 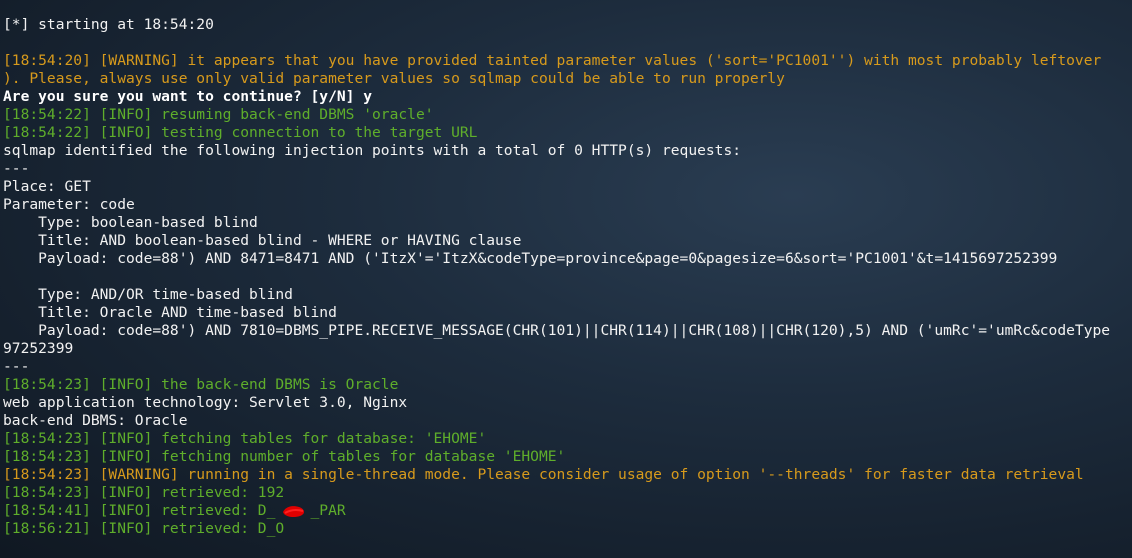 I want to click on terminal-line: back-end DBMS: Oracle, so click(x=95, y=420).